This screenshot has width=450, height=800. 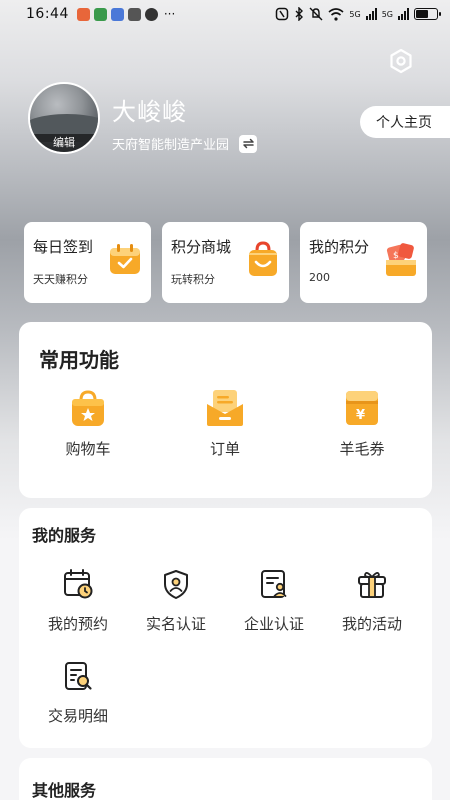 What do you see at coordinates (363, 262) in the screenshot?
I see `my-points-card: 我的积分 200 $` at bounding box center [363, 262].